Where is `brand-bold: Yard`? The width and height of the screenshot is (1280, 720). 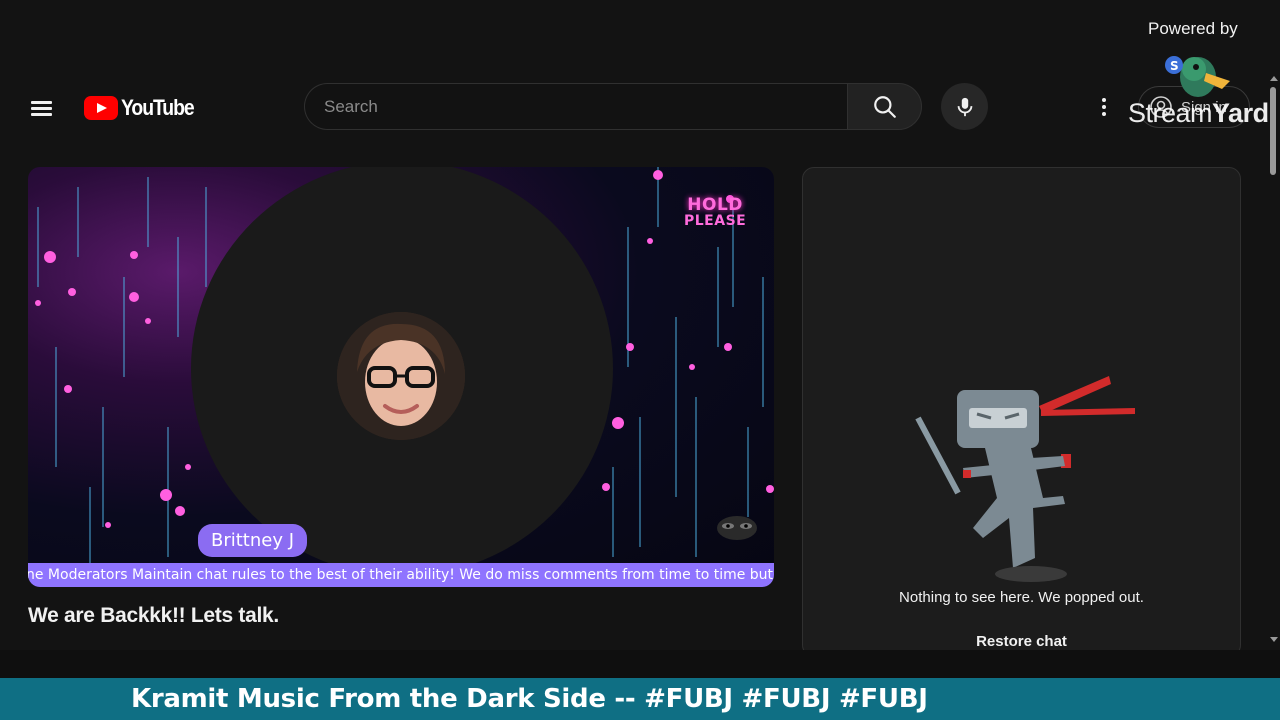
brand-bold: Yard is located at coordinates (1240, 113).